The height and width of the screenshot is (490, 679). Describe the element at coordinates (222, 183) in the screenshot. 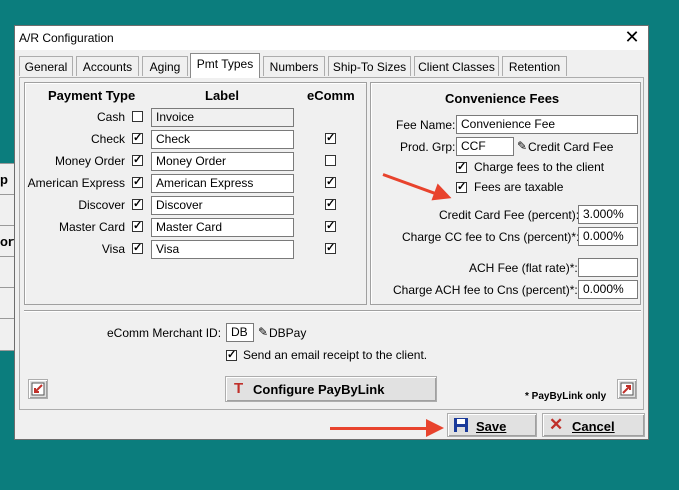

I see `amex-label-field: American Express` at that location.